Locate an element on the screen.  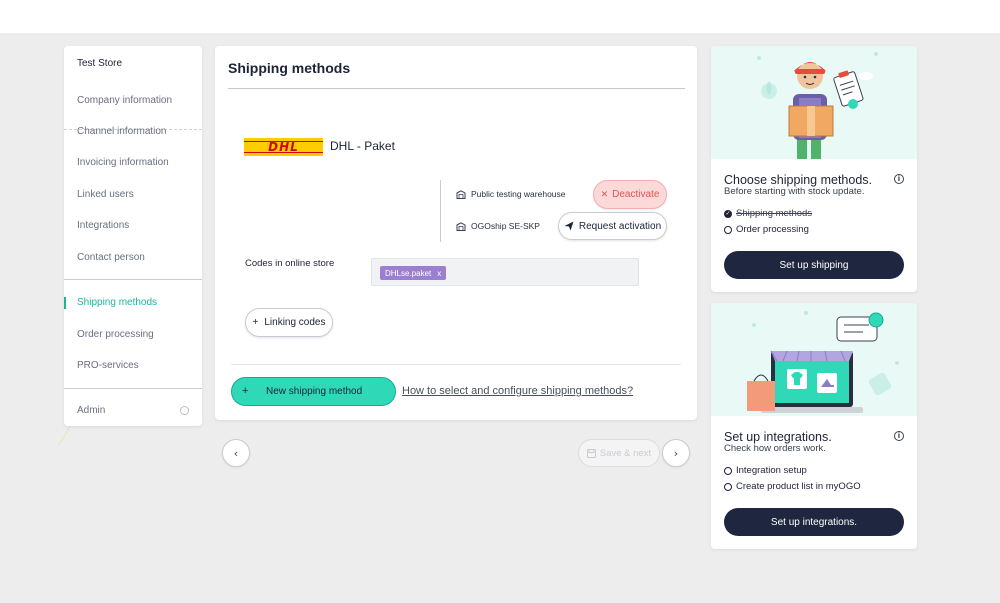
admin-toggle-icon is located at coordinates (184, 410).